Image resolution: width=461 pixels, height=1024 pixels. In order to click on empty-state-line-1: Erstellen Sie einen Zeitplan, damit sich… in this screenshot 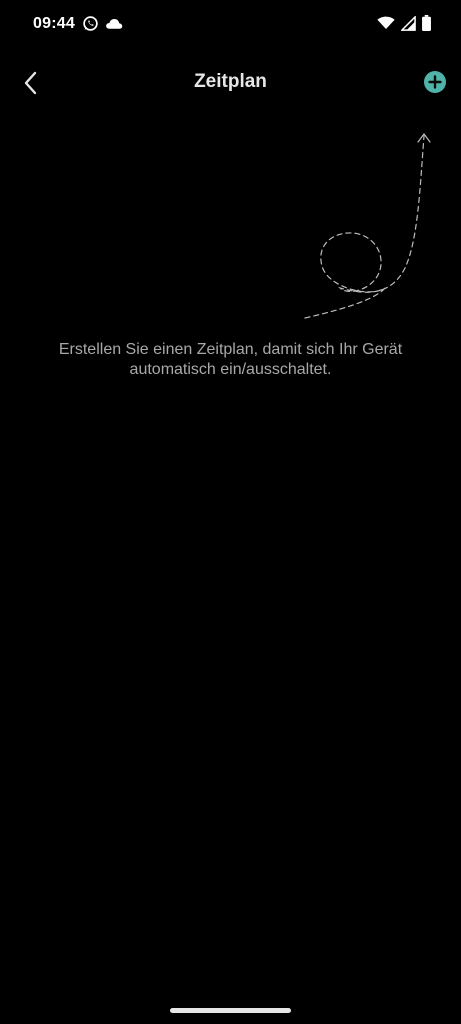, I will do `click(230, 349)`.